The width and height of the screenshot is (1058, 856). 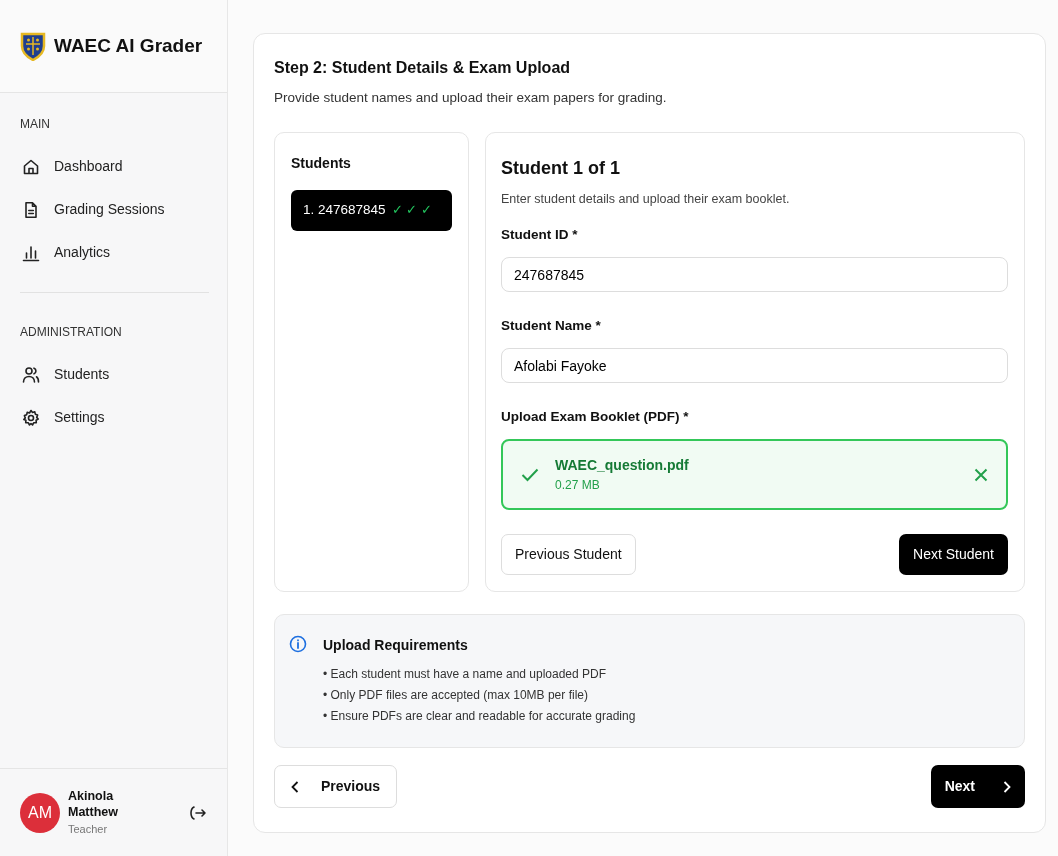 What do you see at coordinates (31, 166) in the screenshot?
I see `home-icon` at bounding box center [31, 166].